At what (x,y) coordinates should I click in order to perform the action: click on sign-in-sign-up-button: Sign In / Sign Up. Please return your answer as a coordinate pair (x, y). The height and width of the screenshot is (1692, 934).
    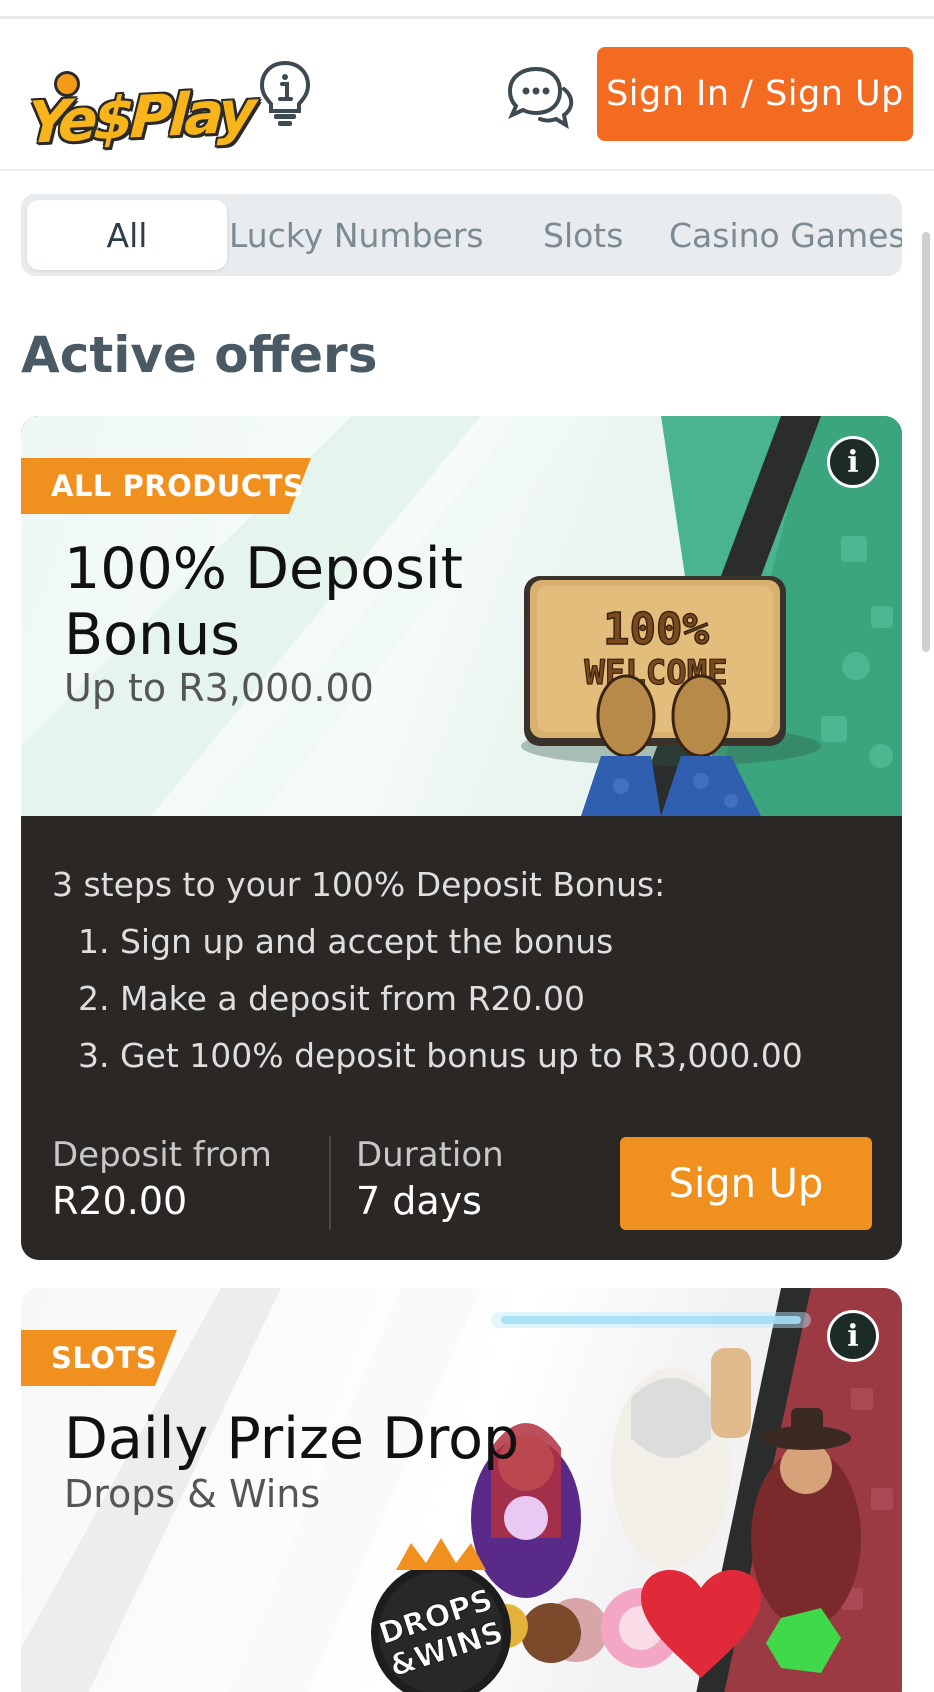
    Looking at the image, I should click on (755, 94).